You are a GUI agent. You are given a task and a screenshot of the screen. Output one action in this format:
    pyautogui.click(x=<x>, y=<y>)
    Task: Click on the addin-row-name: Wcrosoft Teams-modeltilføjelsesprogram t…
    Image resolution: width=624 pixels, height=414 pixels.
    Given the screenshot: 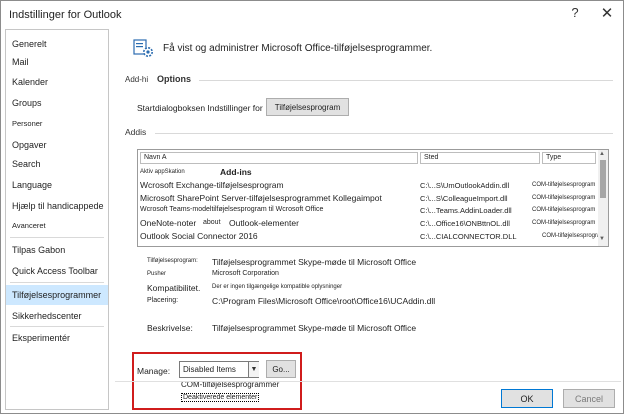 What is the action you would take?
    pyautogui.click(x=231, y=209)
    